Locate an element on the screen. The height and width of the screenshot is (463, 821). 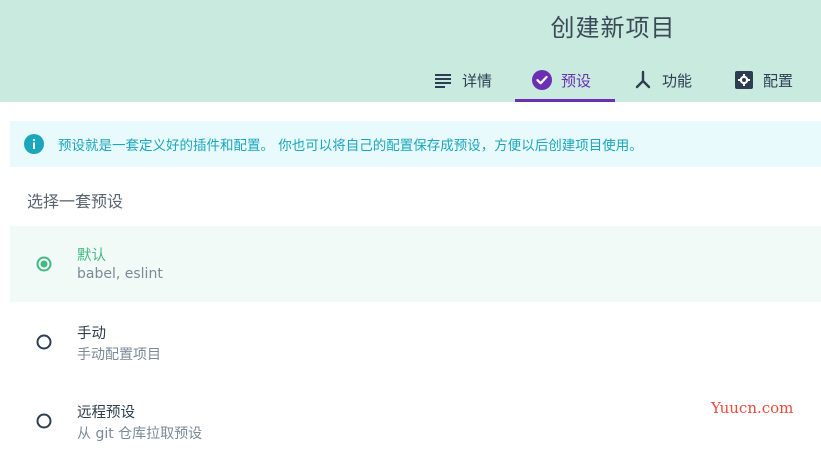
watermark-text: Yuucn.com is located at coordinates (752, 408).